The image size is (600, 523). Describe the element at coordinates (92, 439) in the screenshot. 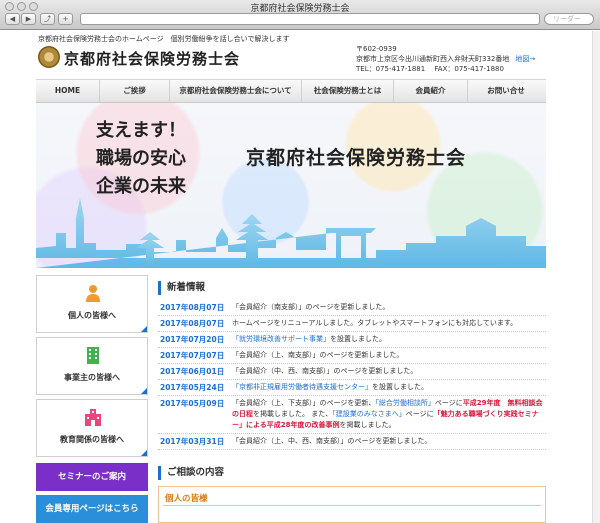

I see `education-label: 教育関係の皆様へ` at that location.